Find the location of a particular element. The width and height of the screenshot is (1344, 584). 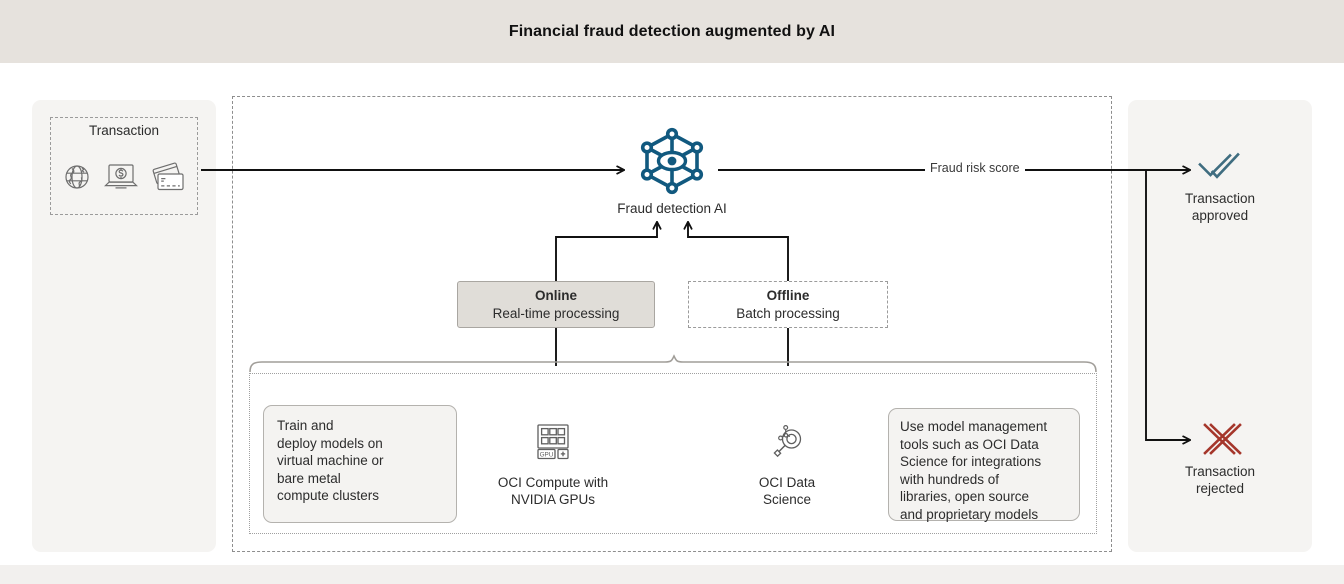

oci-data-science-item: OCI Data Science is located at coordinates (787, 463).